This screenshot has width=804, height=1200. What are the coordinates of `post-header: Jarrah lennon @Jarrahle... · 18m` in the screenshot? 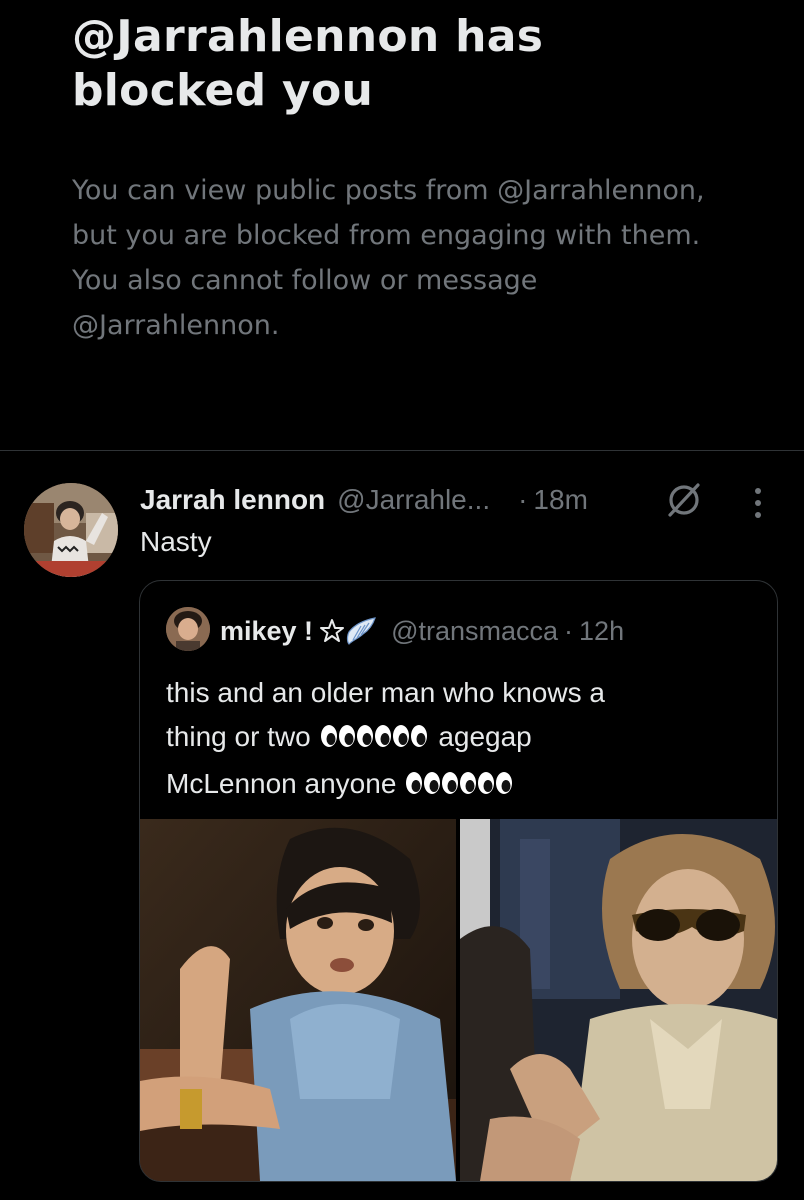 It's located at (364, 500).